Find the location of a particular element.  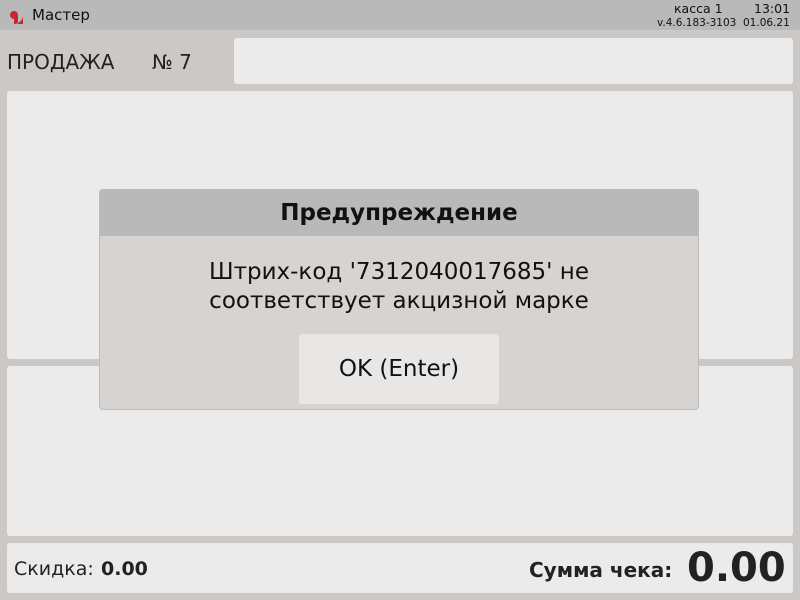

dialog-message-line2: соответствует акцизной марке is located at coordinates (399, 301).